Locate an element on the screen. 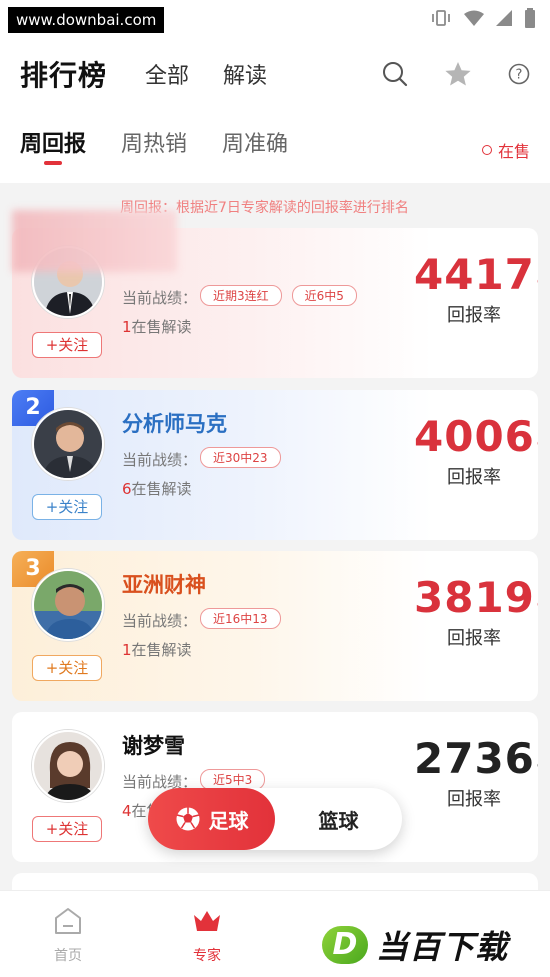 The height and width of the screenshot is (977, 550). return-rate: 4006% 回报率 is located at coordinates (476, 450).